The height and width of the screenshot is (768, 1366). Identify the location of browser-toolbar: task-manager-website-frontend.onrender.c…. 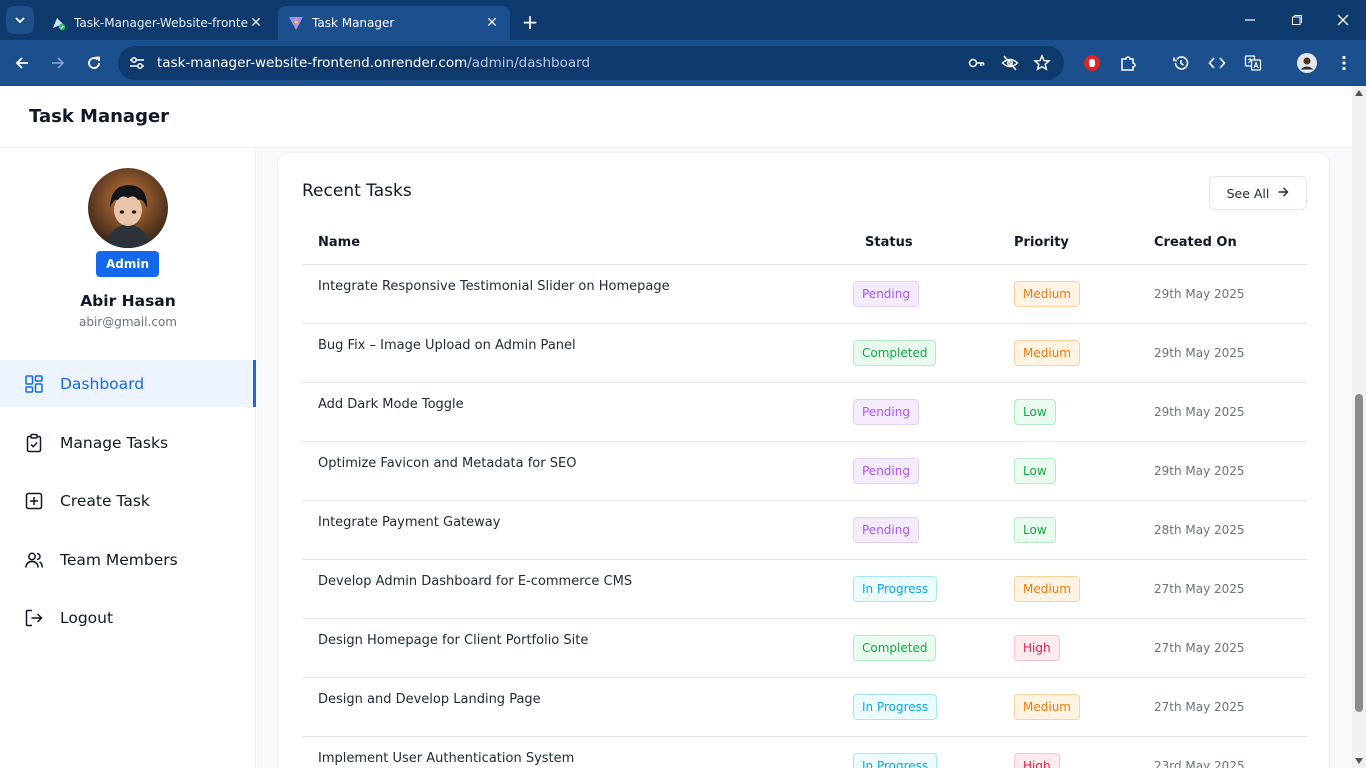
(683, 63).